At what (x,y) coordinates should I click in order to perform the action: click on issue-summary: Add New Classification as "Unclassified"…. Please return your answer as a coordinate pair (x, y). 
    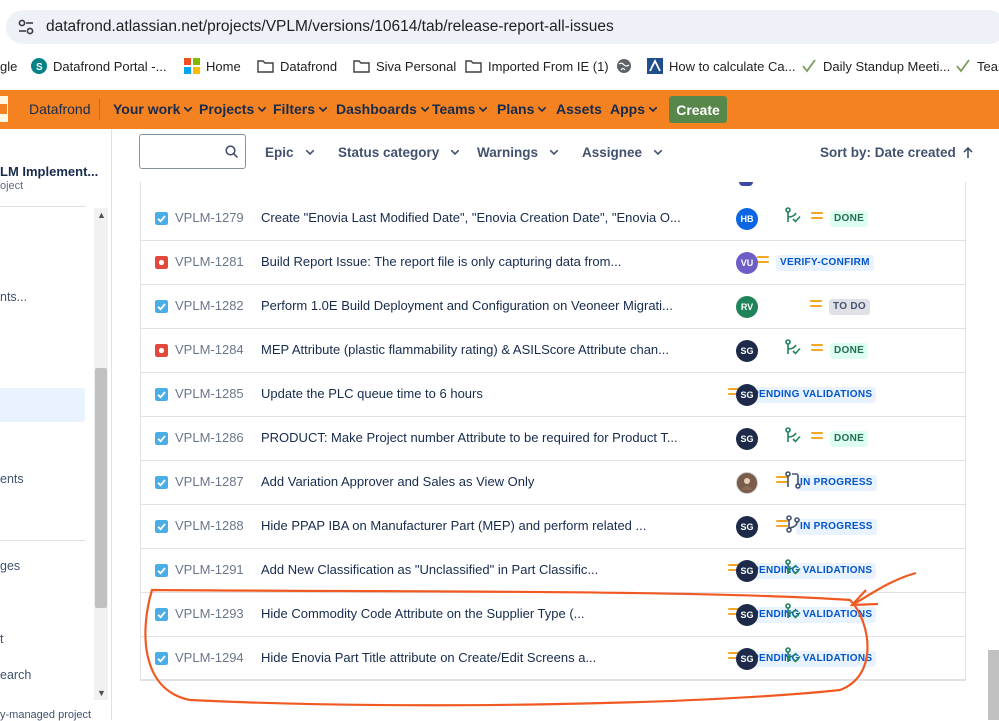
    Looking at the image, I should click on (429, 569).